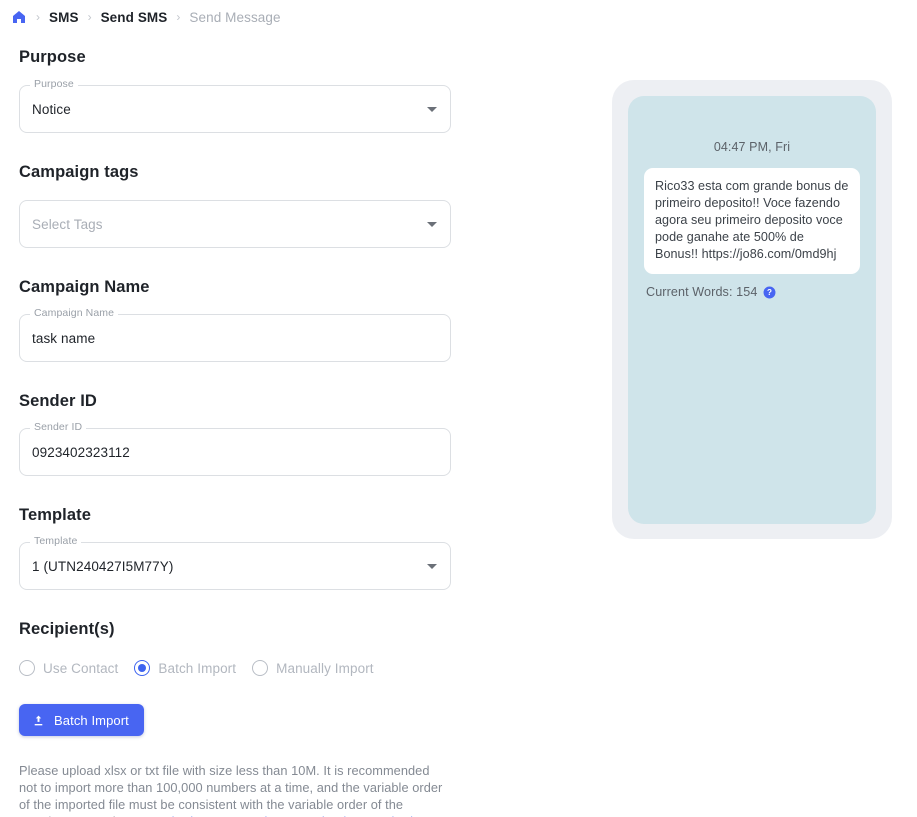 The image size is (917, 817). Describe the element at coordinates (134, 17) in the screenshot. I see `breadcrumb-item-send-sms: Send SMS` at that location.